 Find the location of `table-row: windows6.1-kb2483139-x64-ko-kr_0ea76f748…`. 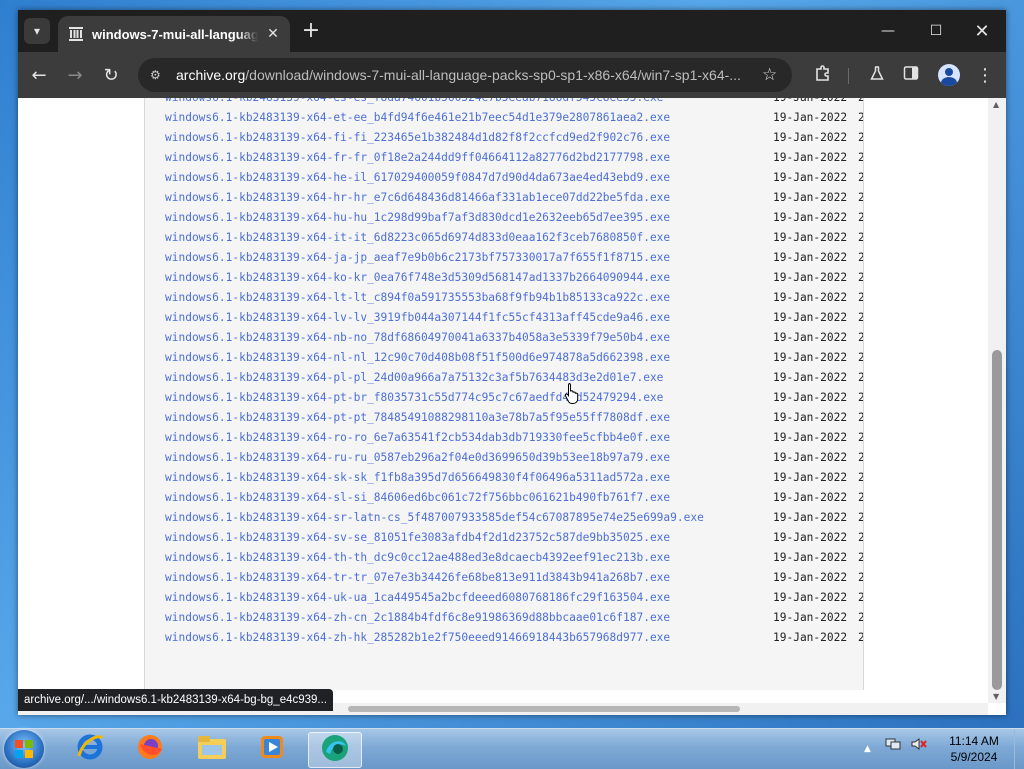

table-row: windows6.1-kb2483139-x64-ko-kr_0ea76f748… is located at coordinates (514, 278).